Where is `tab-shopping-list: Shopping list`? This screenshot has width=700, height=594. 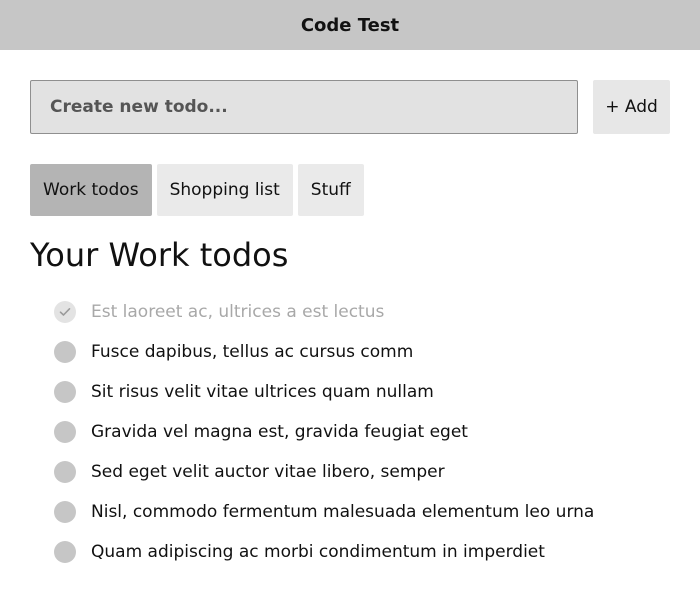
tab-shopping-list: Shopping list is located at coordinates (224, 190).